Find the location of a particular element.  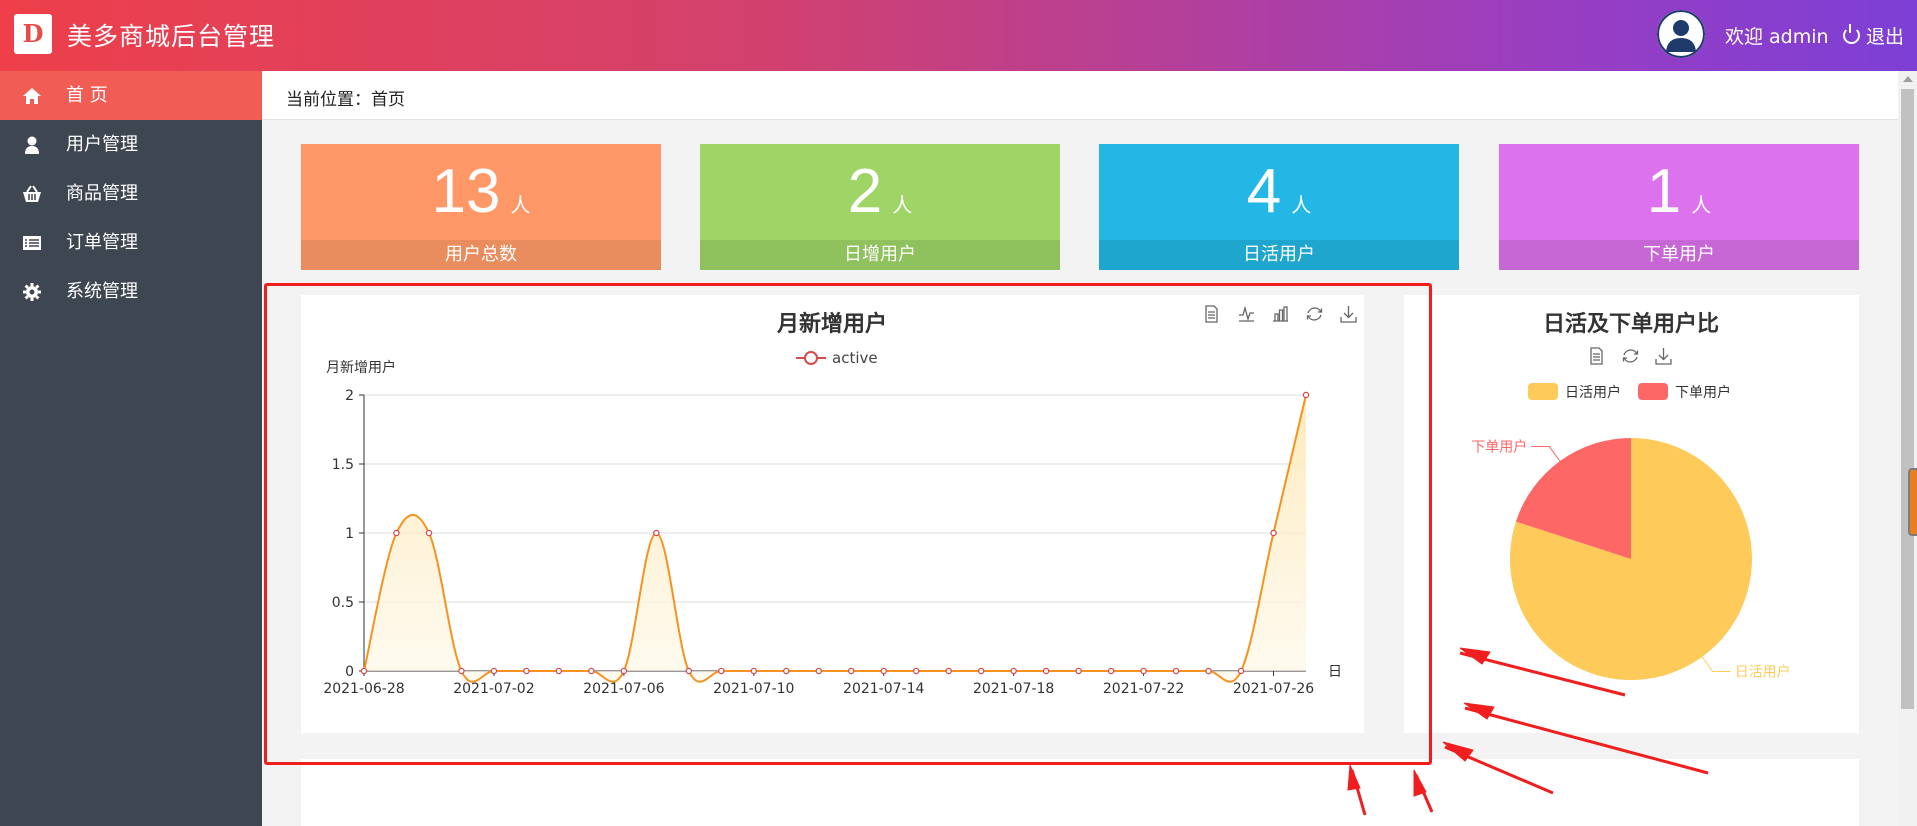

sidebar-item-orders: 订单管理 is located at coordinates (131, 242).